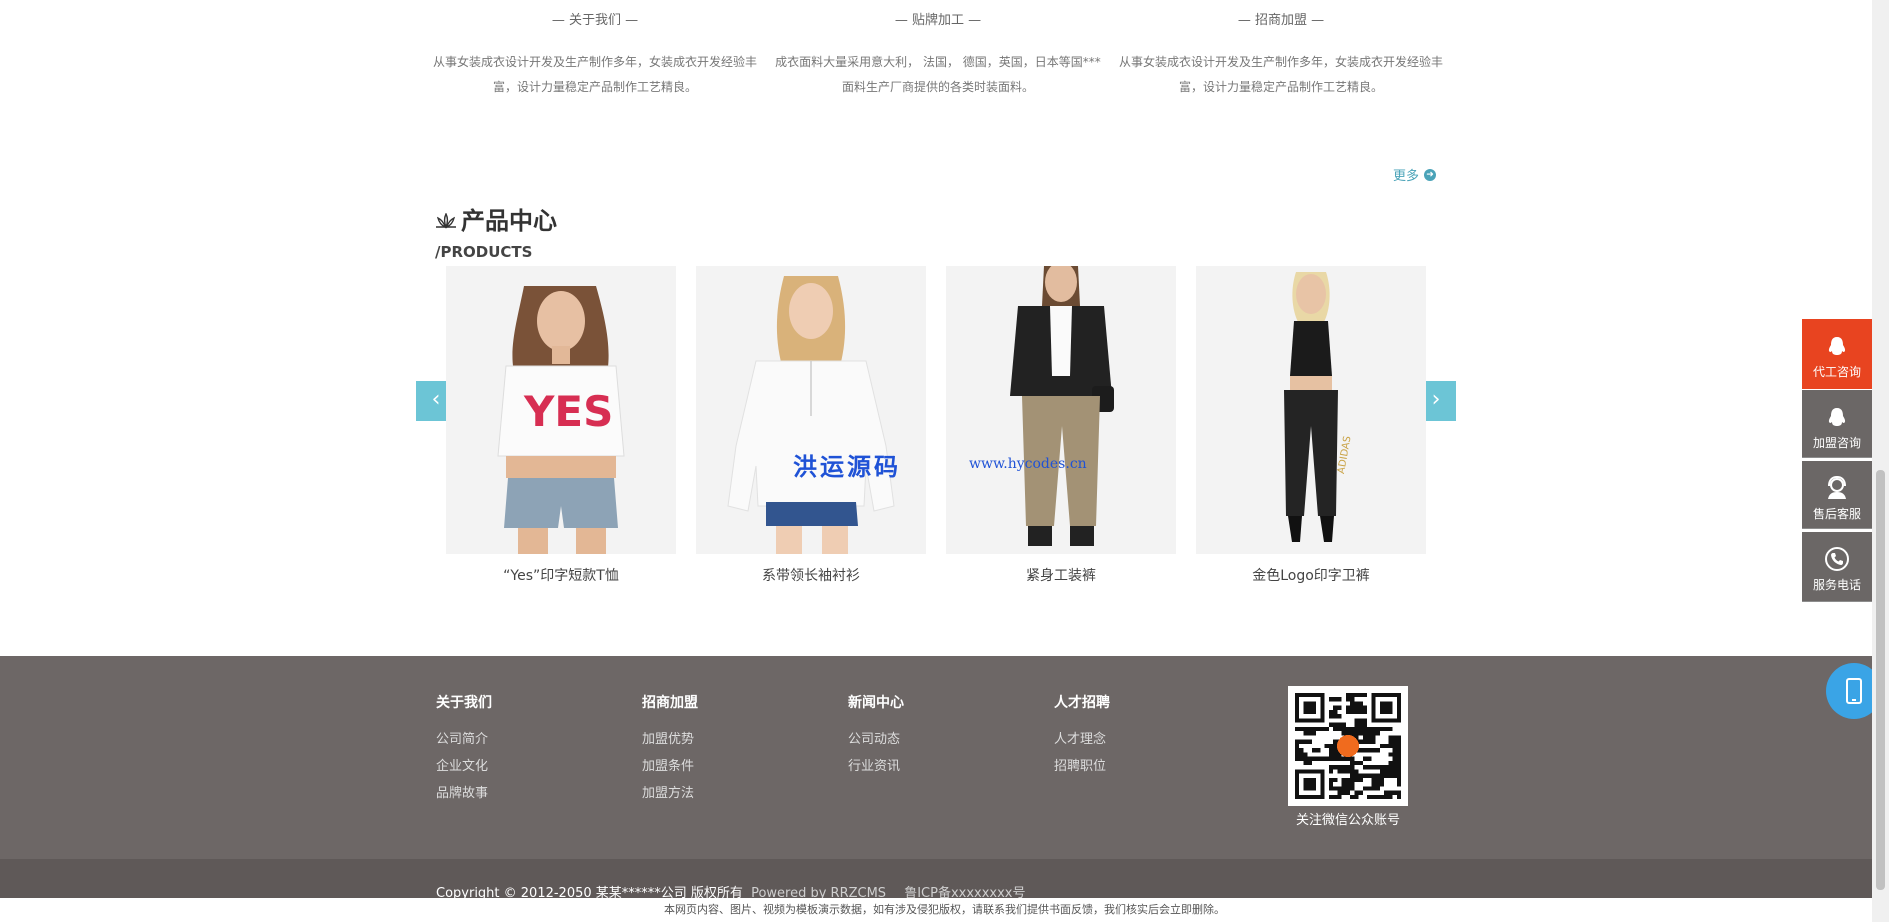 Image resolution: width=1889 pixels, height=922 pixels. What do you see at coordinates (1082, 766) in the screenshot?
I see `footer-link: 招聘职位` at bounding box center [1082, 766].